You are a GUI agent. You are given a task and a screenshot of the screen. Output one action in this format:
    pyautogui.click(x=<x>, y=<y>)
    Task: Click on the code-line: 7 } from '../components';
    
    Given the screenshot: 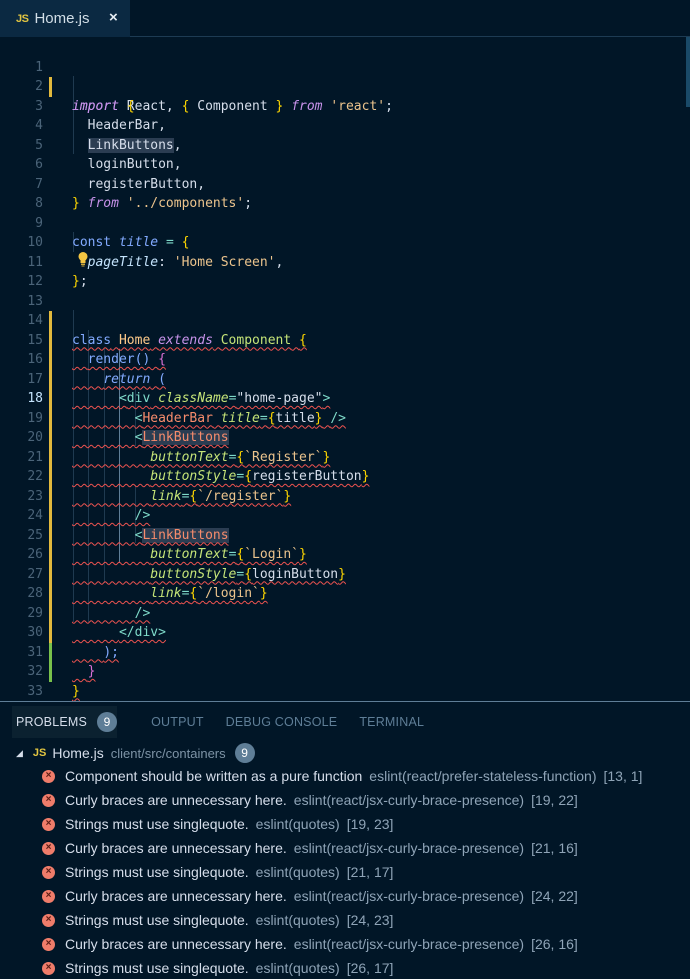 What is the action you would take?
    pyautogui.click(x=345, y=183)
    